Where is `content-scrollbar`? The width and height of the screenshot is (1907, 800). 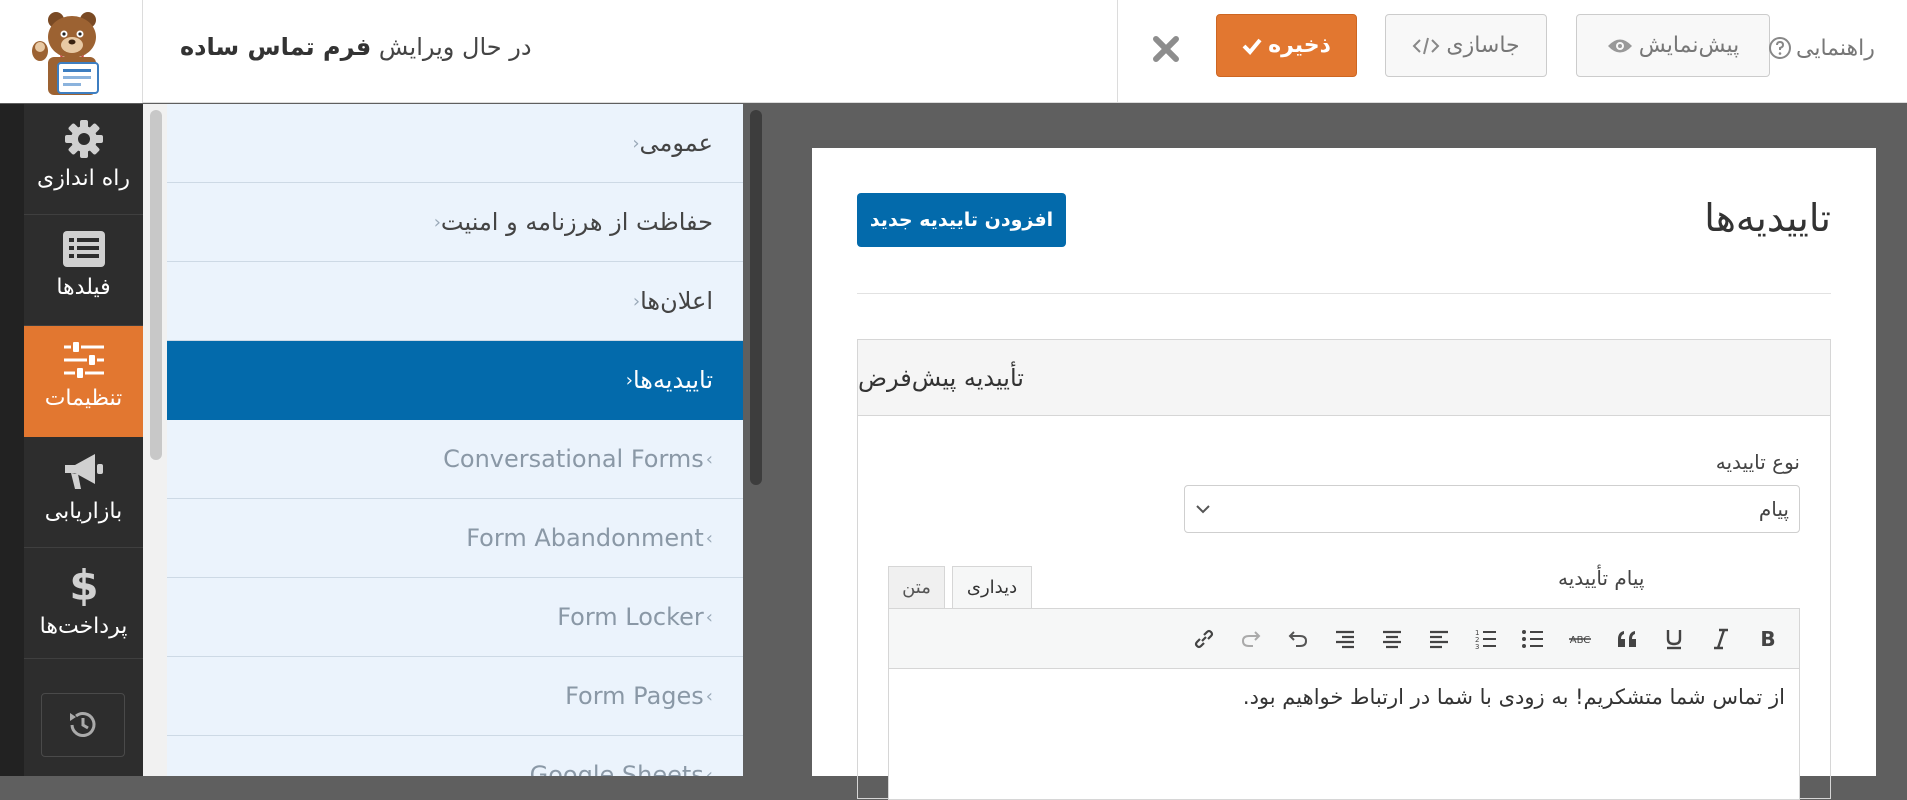 content-scrollbar is located at coordinates (756, 297).